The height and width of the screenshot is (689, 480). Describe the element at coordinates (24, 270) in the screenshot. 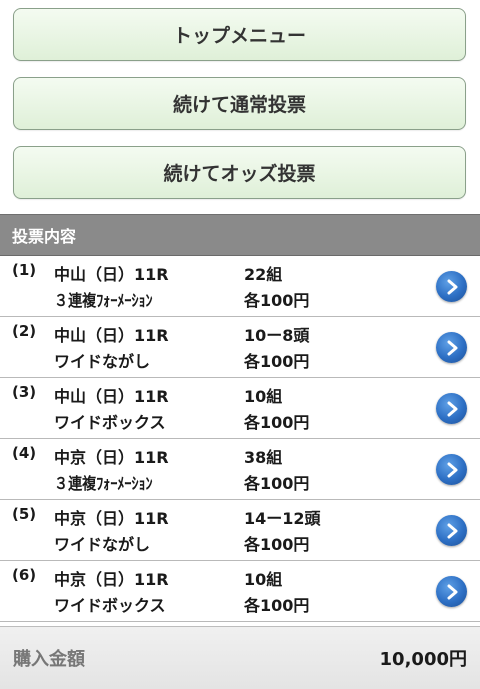

I see `bet-number: (1)` at that location.